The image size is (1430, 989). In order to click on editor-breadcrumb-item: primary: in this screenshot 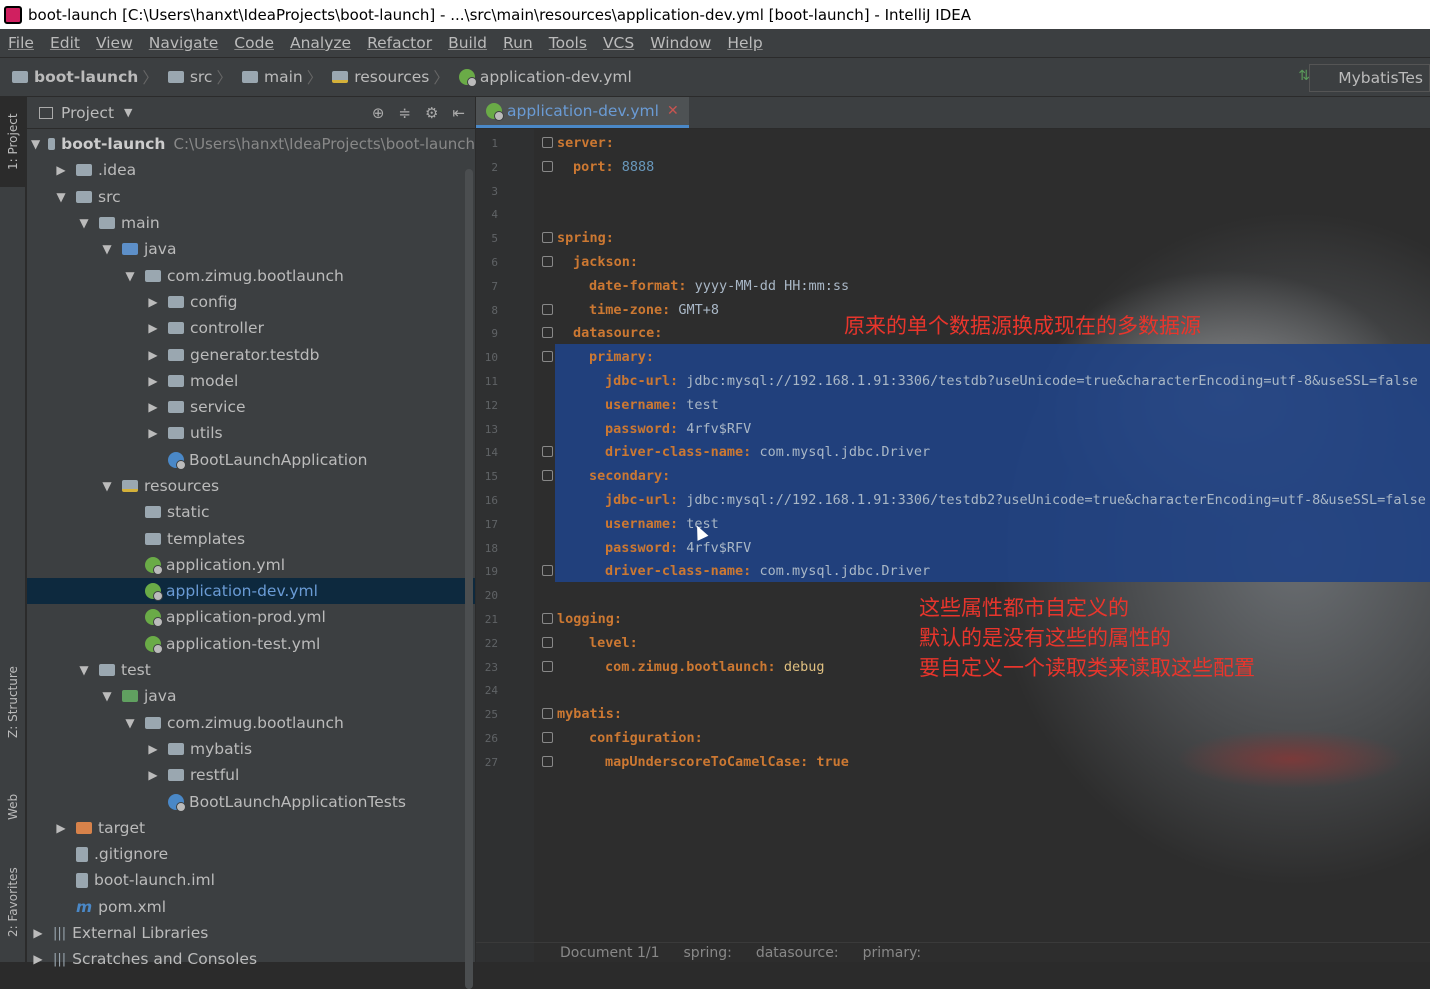, I will do `click(892, 953)`.